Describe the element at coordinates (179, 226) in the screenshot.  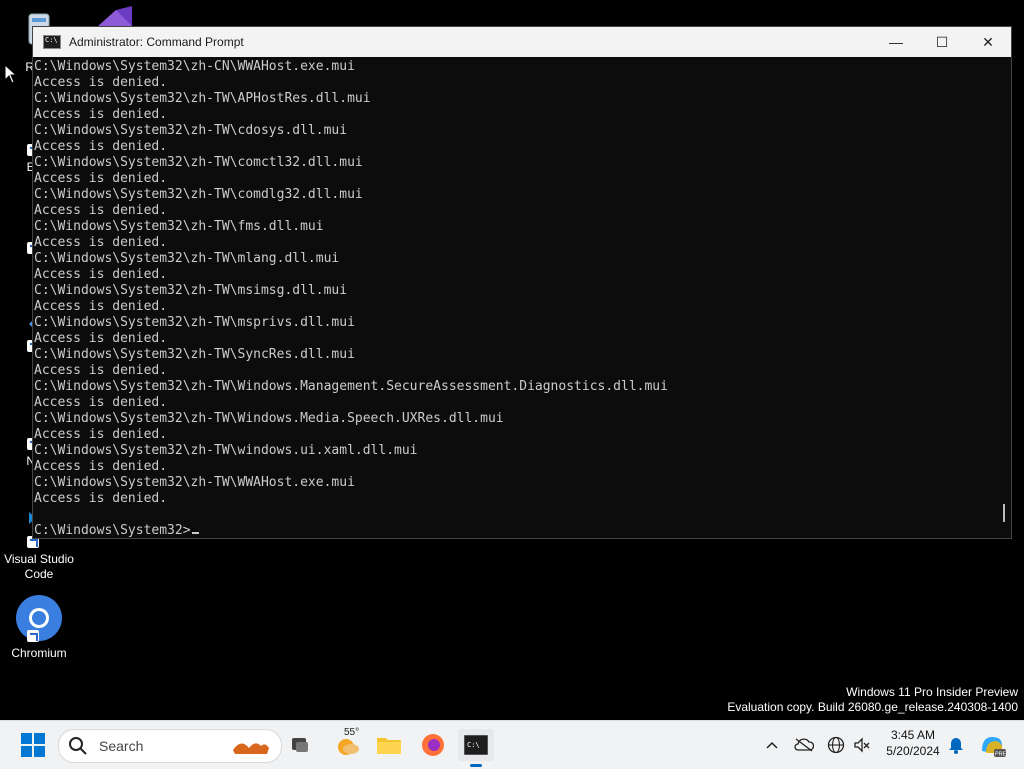
I see `console-line: C:\Windows\System32\zh-TW\fms.dll.mui` at that location.